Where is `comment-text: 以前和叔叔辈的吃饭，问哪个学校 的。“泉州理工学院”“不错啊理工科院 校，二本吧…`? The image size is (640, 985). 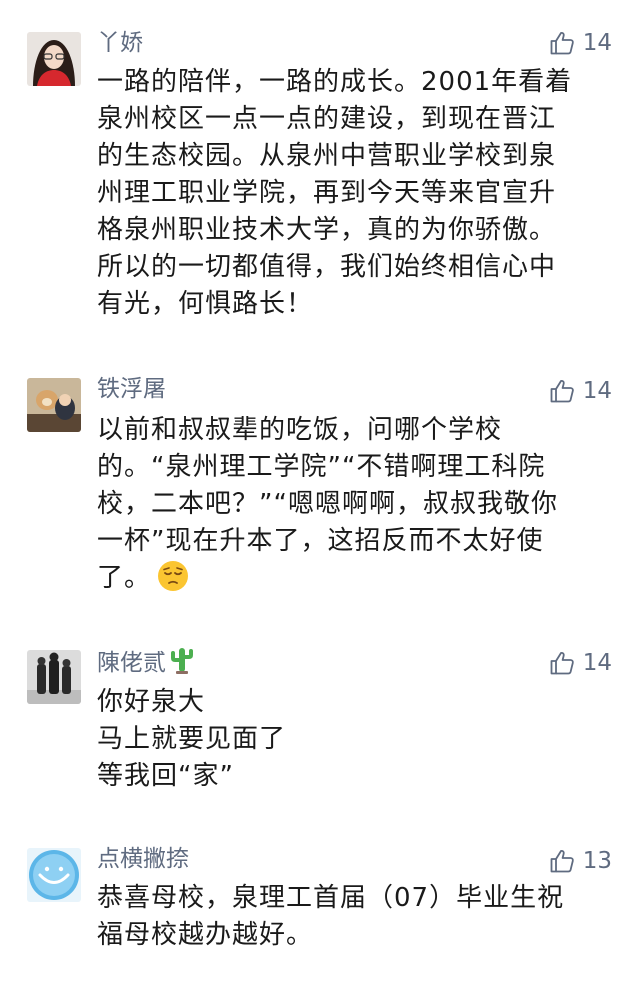 comment-text: 以前和叔叔辈的吃饭，问哪个学校 的。“泉州理工学院”“不错啊理工科院 校，二本吧… is located at coordinates (327, 507).